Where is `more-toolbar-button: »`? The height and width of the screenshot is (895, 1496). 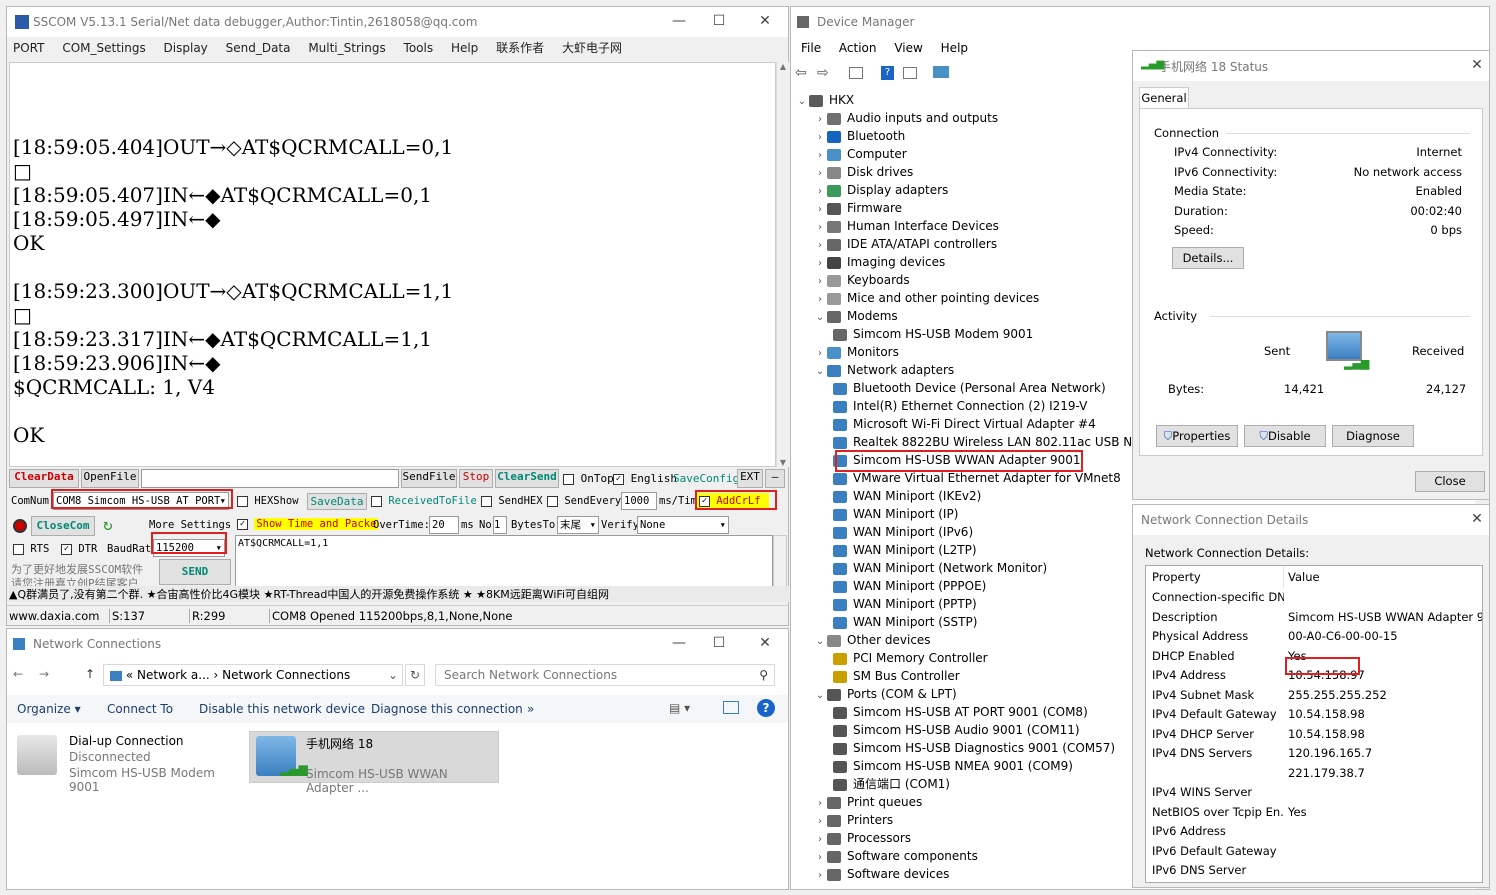 more-toolbar-button: » is located at coordinates (530, 709).